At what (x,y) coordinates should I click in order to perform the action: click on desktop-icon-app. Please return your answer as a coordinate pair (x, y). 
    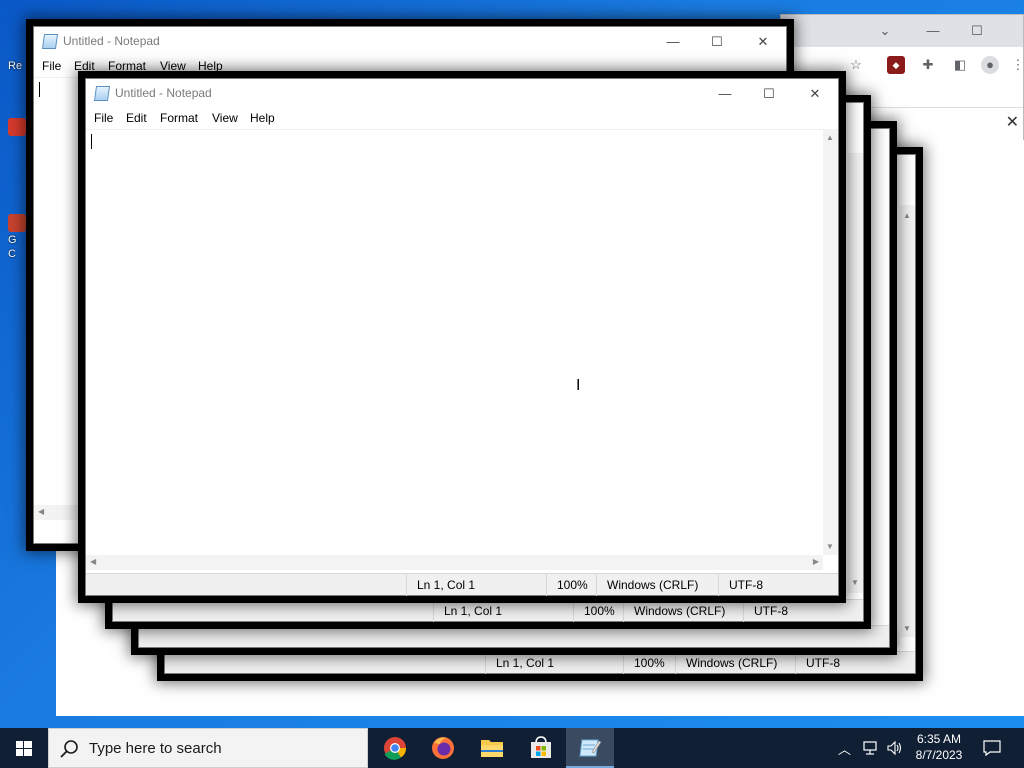
    Looking at the image, I should click on (19, 127).